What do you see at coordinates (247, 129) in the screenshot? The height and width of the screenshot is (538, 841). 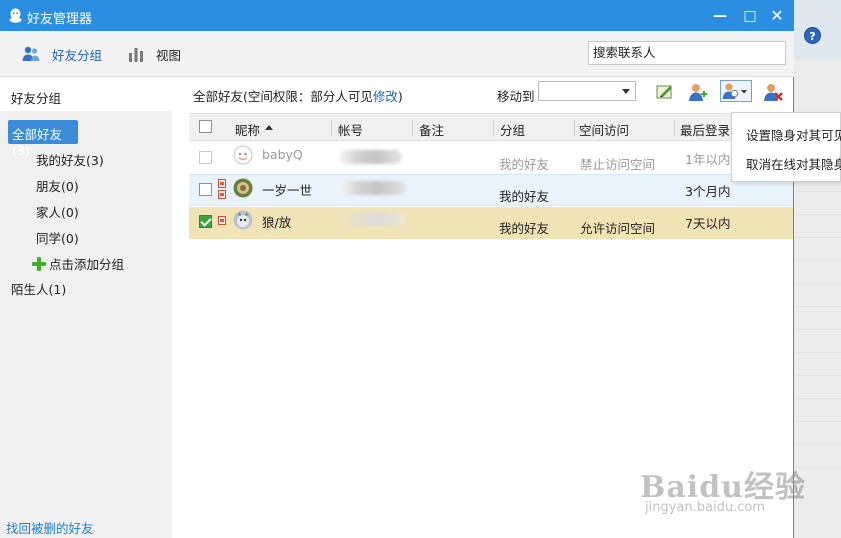 I see `column-nickname: 昵称` at bounding box center [247, 129].